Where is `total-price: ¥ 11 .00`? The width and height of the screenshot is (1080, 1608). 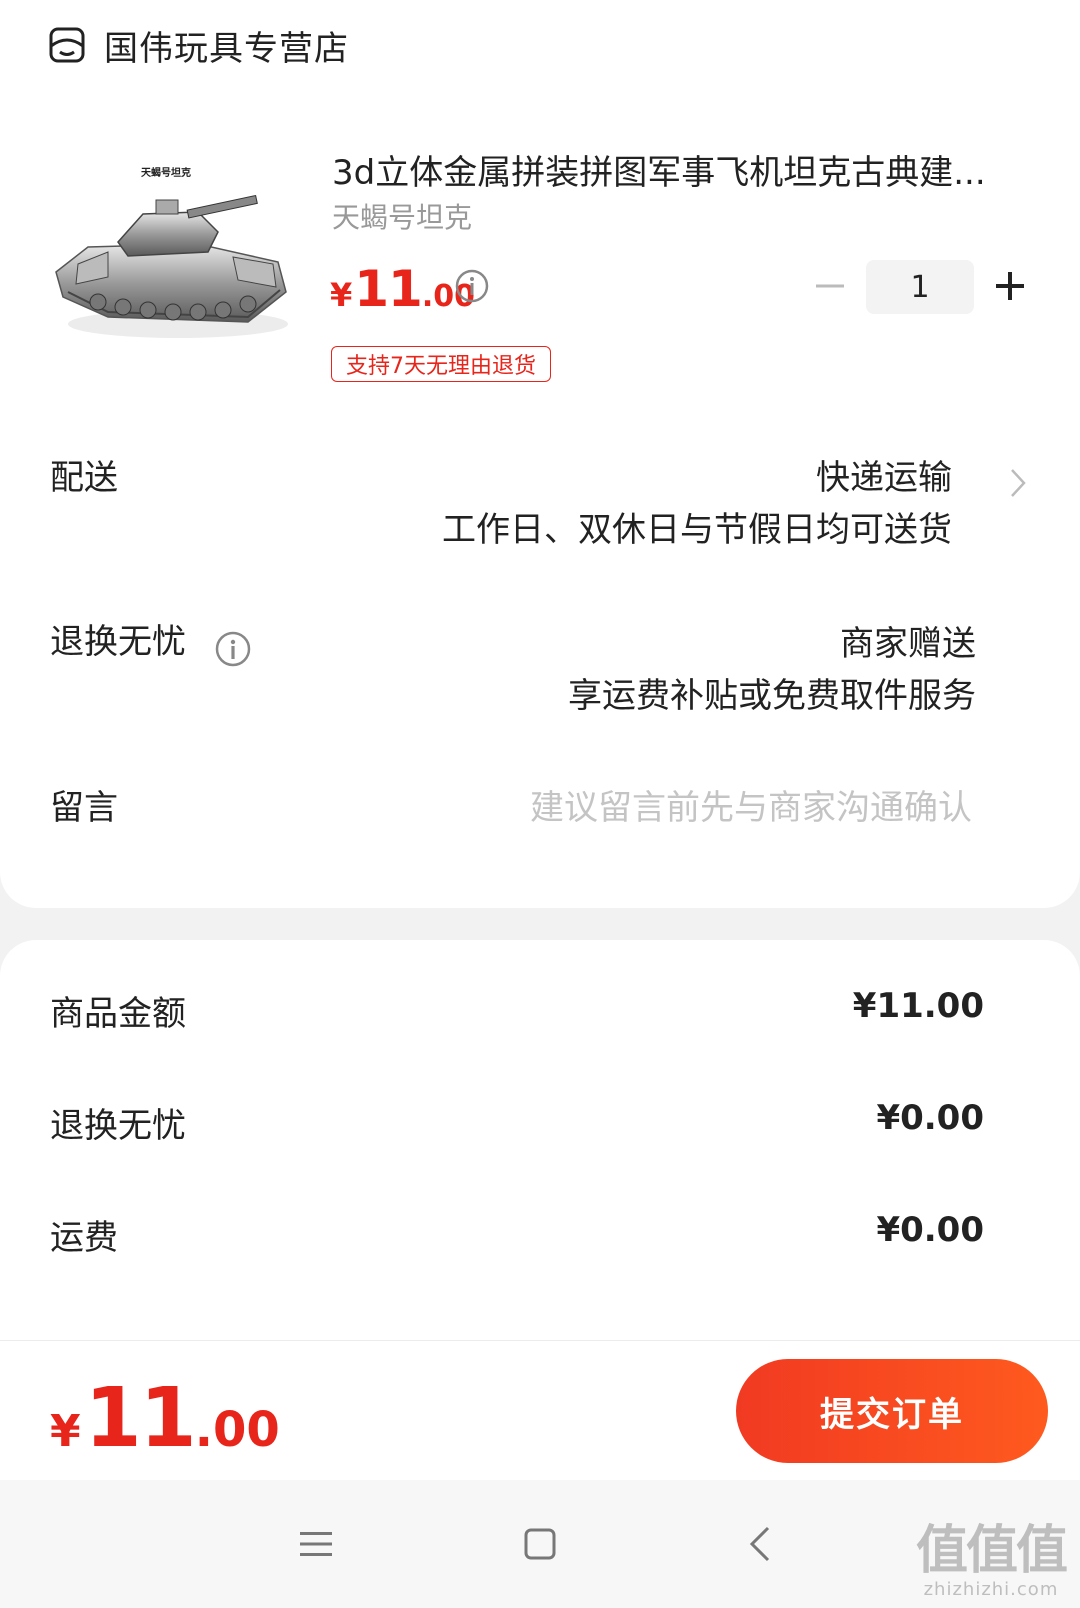
total-price: ¥ 11 .00 is located at coordinates (165, 1418).